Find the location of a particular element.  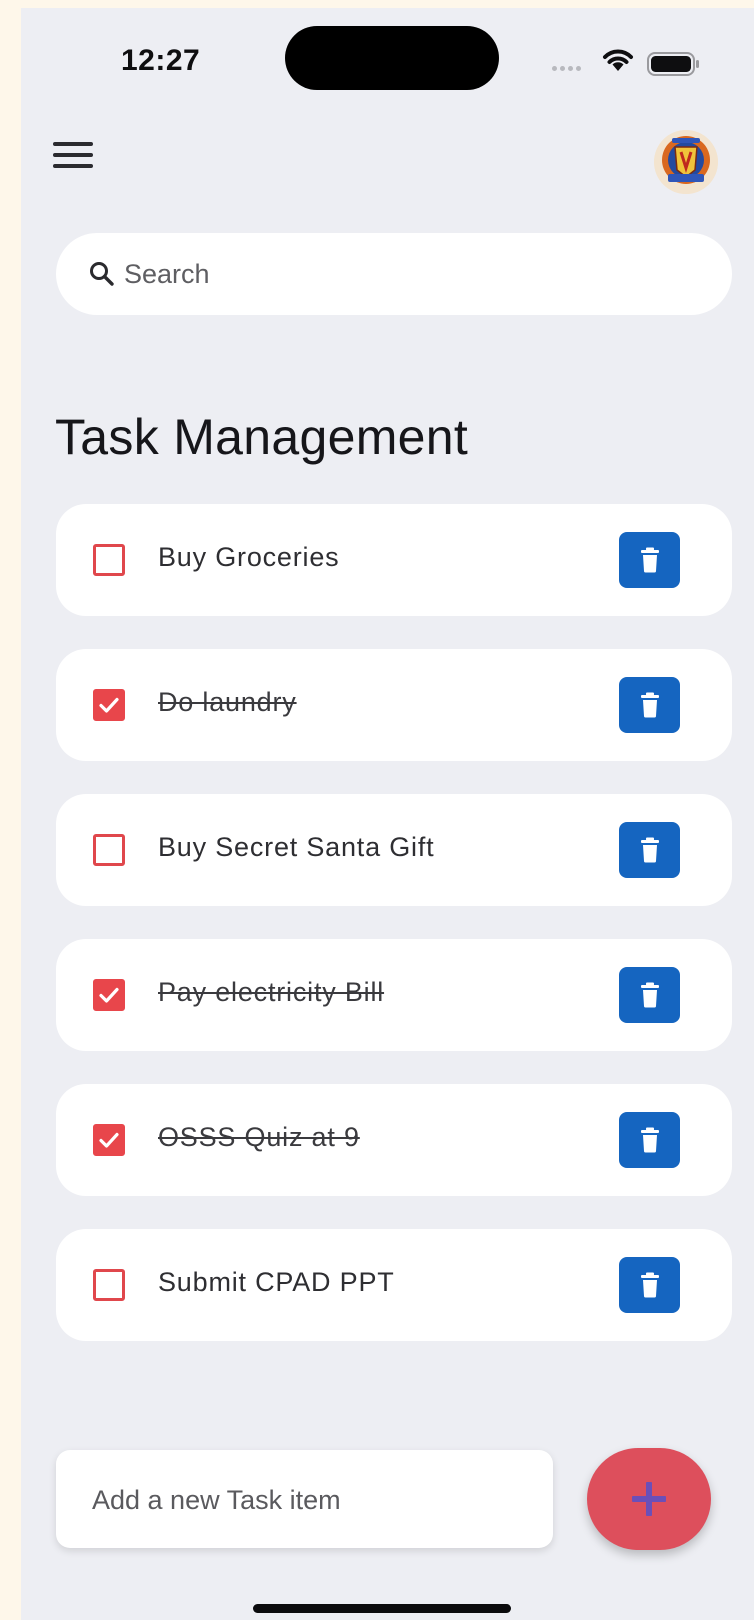

task-item: Buy Secret Santa Gift is located at coordinates (394, 850).